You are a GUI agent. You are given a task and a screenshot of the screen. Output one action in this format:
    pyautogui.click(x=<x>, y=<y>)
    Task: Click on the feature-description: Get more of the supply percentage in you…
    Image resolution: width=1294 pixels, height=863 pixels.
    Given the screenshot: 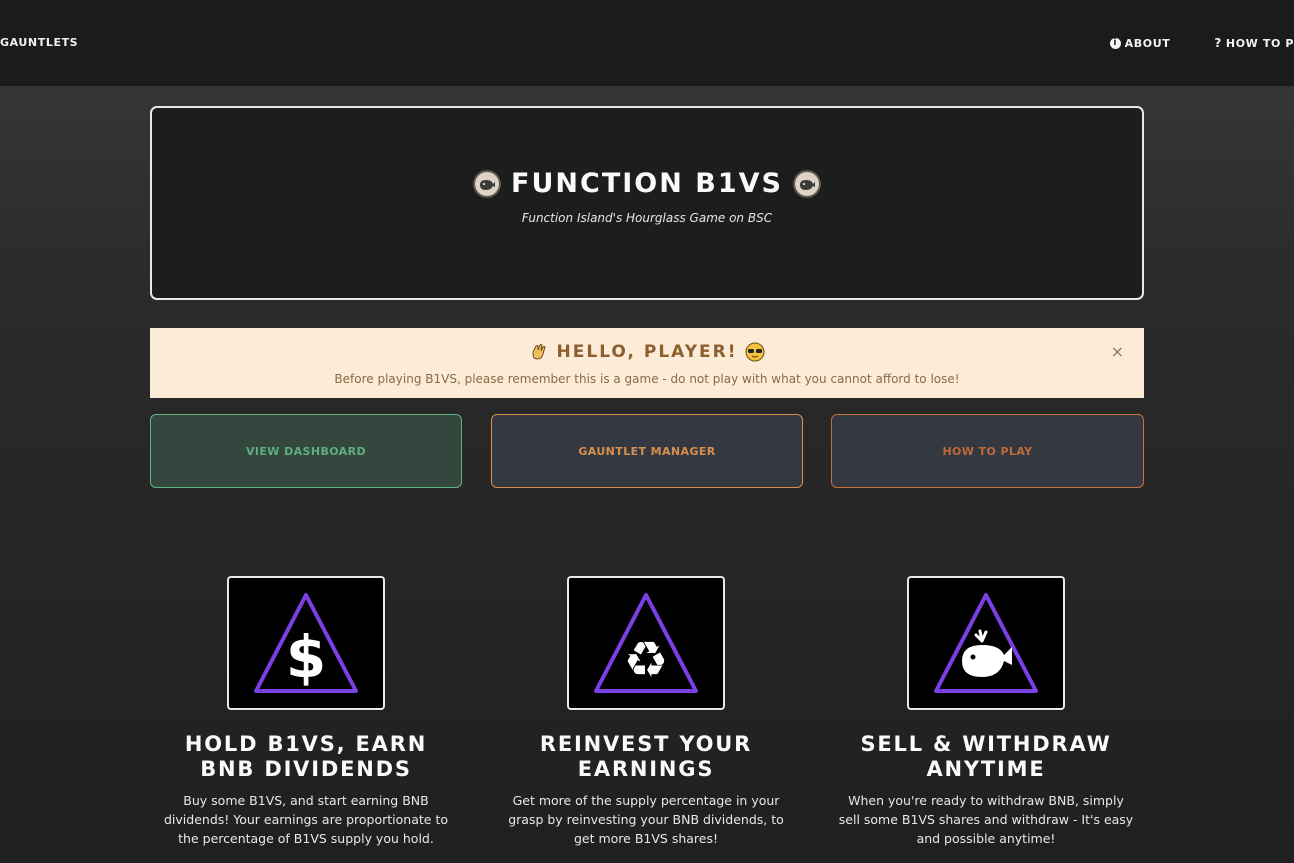 What is the action you would take?
    pyautogui.click(x=646, y=819)
    